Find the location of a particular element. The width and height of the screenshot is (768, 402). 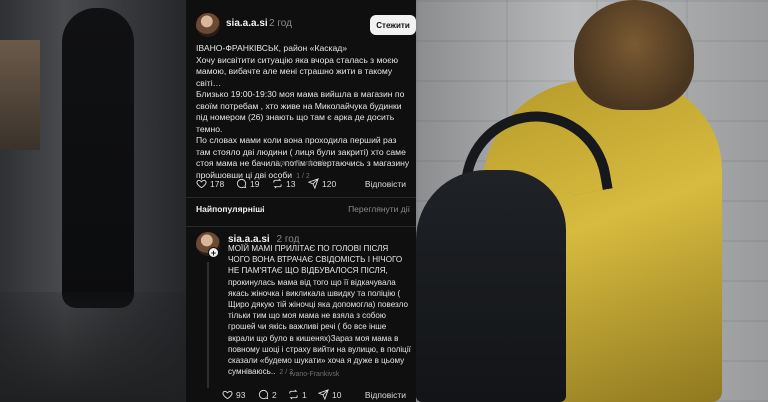

chevron-down-icon: ⌄ is located at coordinates (262, 207).